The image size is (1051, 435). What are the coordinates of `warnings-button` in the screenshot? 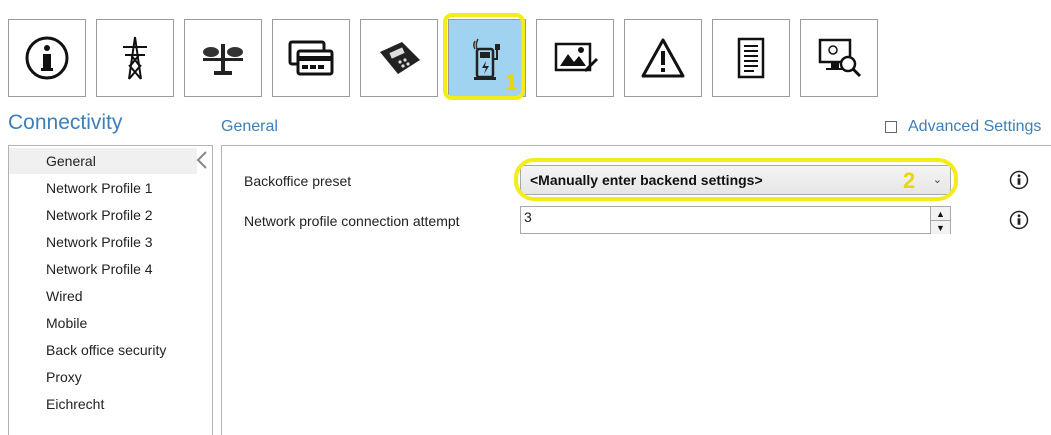 It's located at (663, 58).